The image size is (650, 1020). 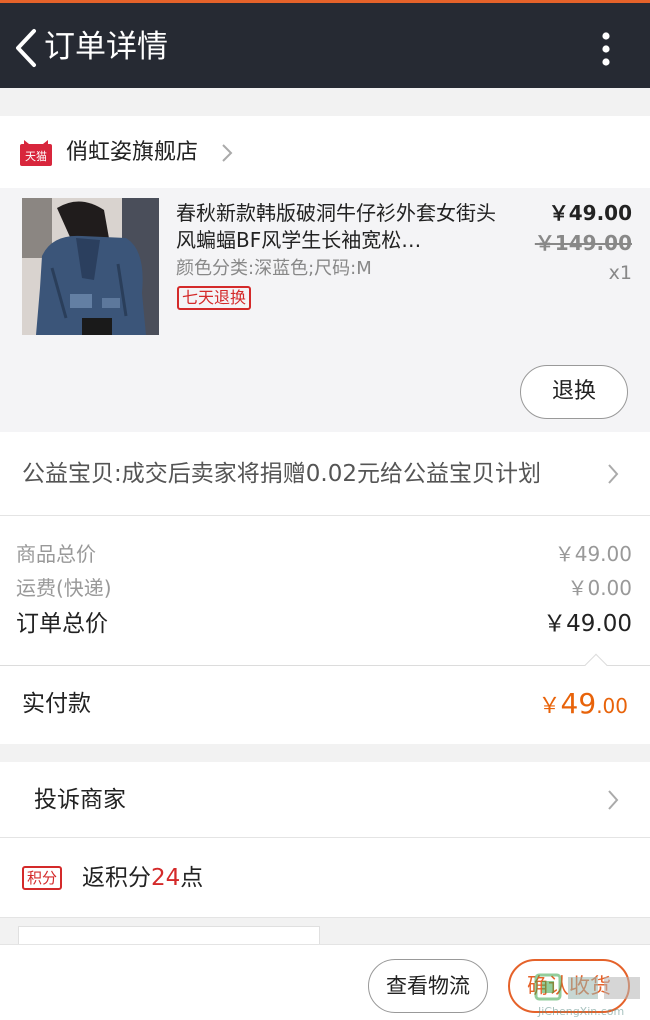 What do you see at coordinates (587, 624) in the screenshot?
I see `order-total-value: ￥49.00` at bounding box center [587, 624].